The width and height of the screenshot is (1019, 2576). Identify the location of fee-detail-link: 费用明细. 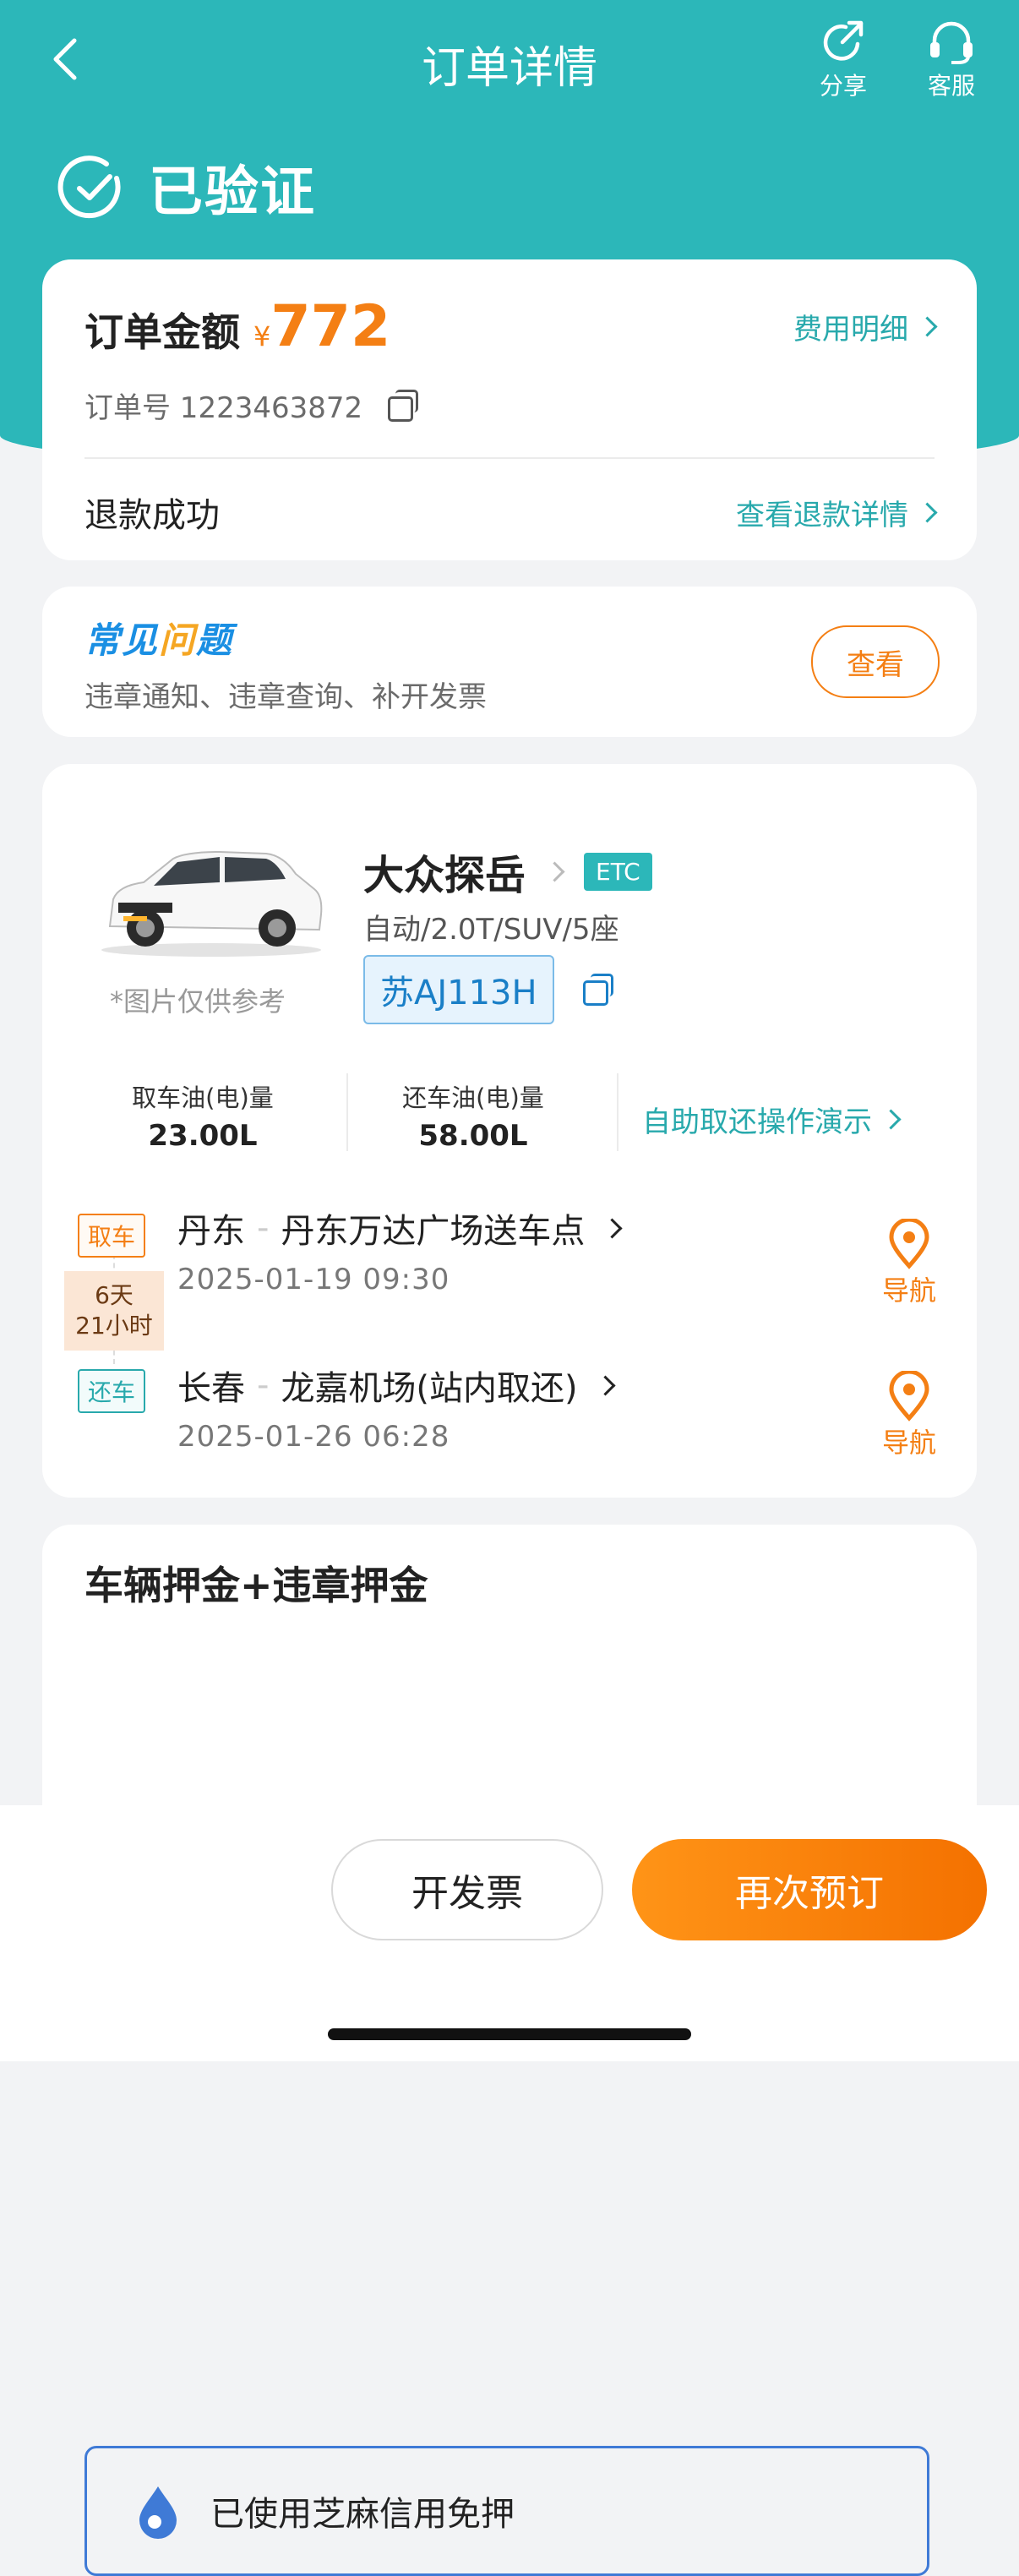
(865, 326).